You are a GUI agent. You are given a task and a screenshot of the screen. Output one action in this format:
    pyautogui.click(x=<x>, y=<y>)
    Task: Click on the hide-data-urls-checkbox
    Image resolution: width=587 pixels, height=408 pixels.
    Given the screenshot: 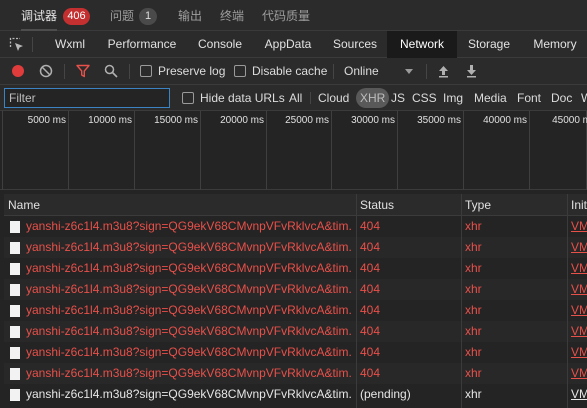 What is the action you would take?
    pyautogui.click(x=188, y=98)
    